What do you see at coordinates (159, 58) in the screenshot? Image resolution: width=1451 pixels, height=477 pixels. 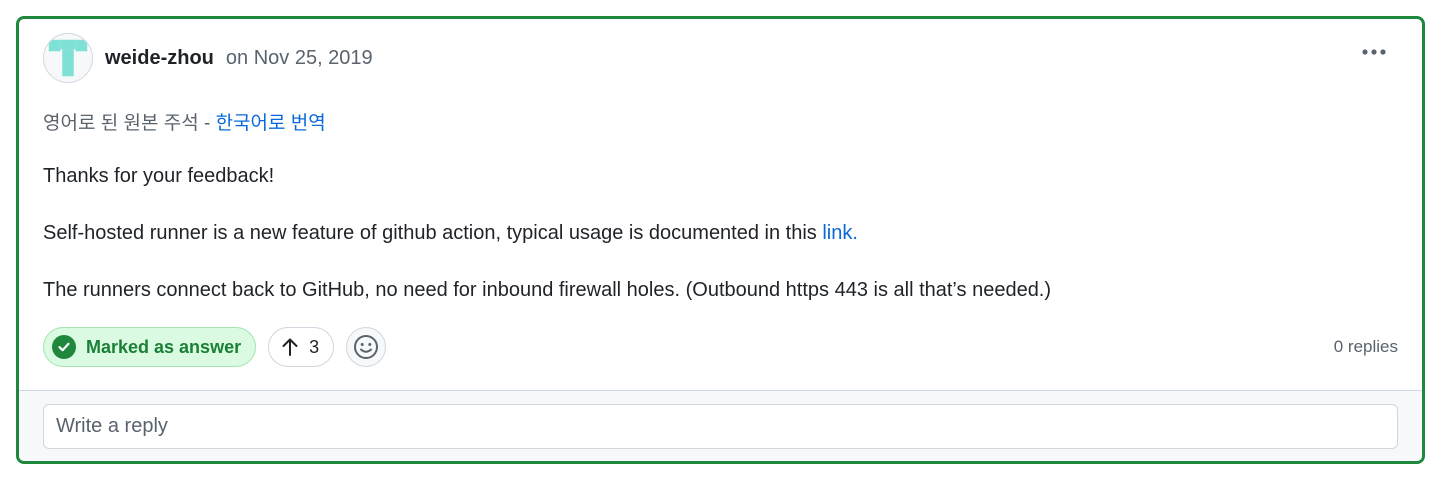 I see `author-name: weide-zhou` at bounding box center [159, 58].